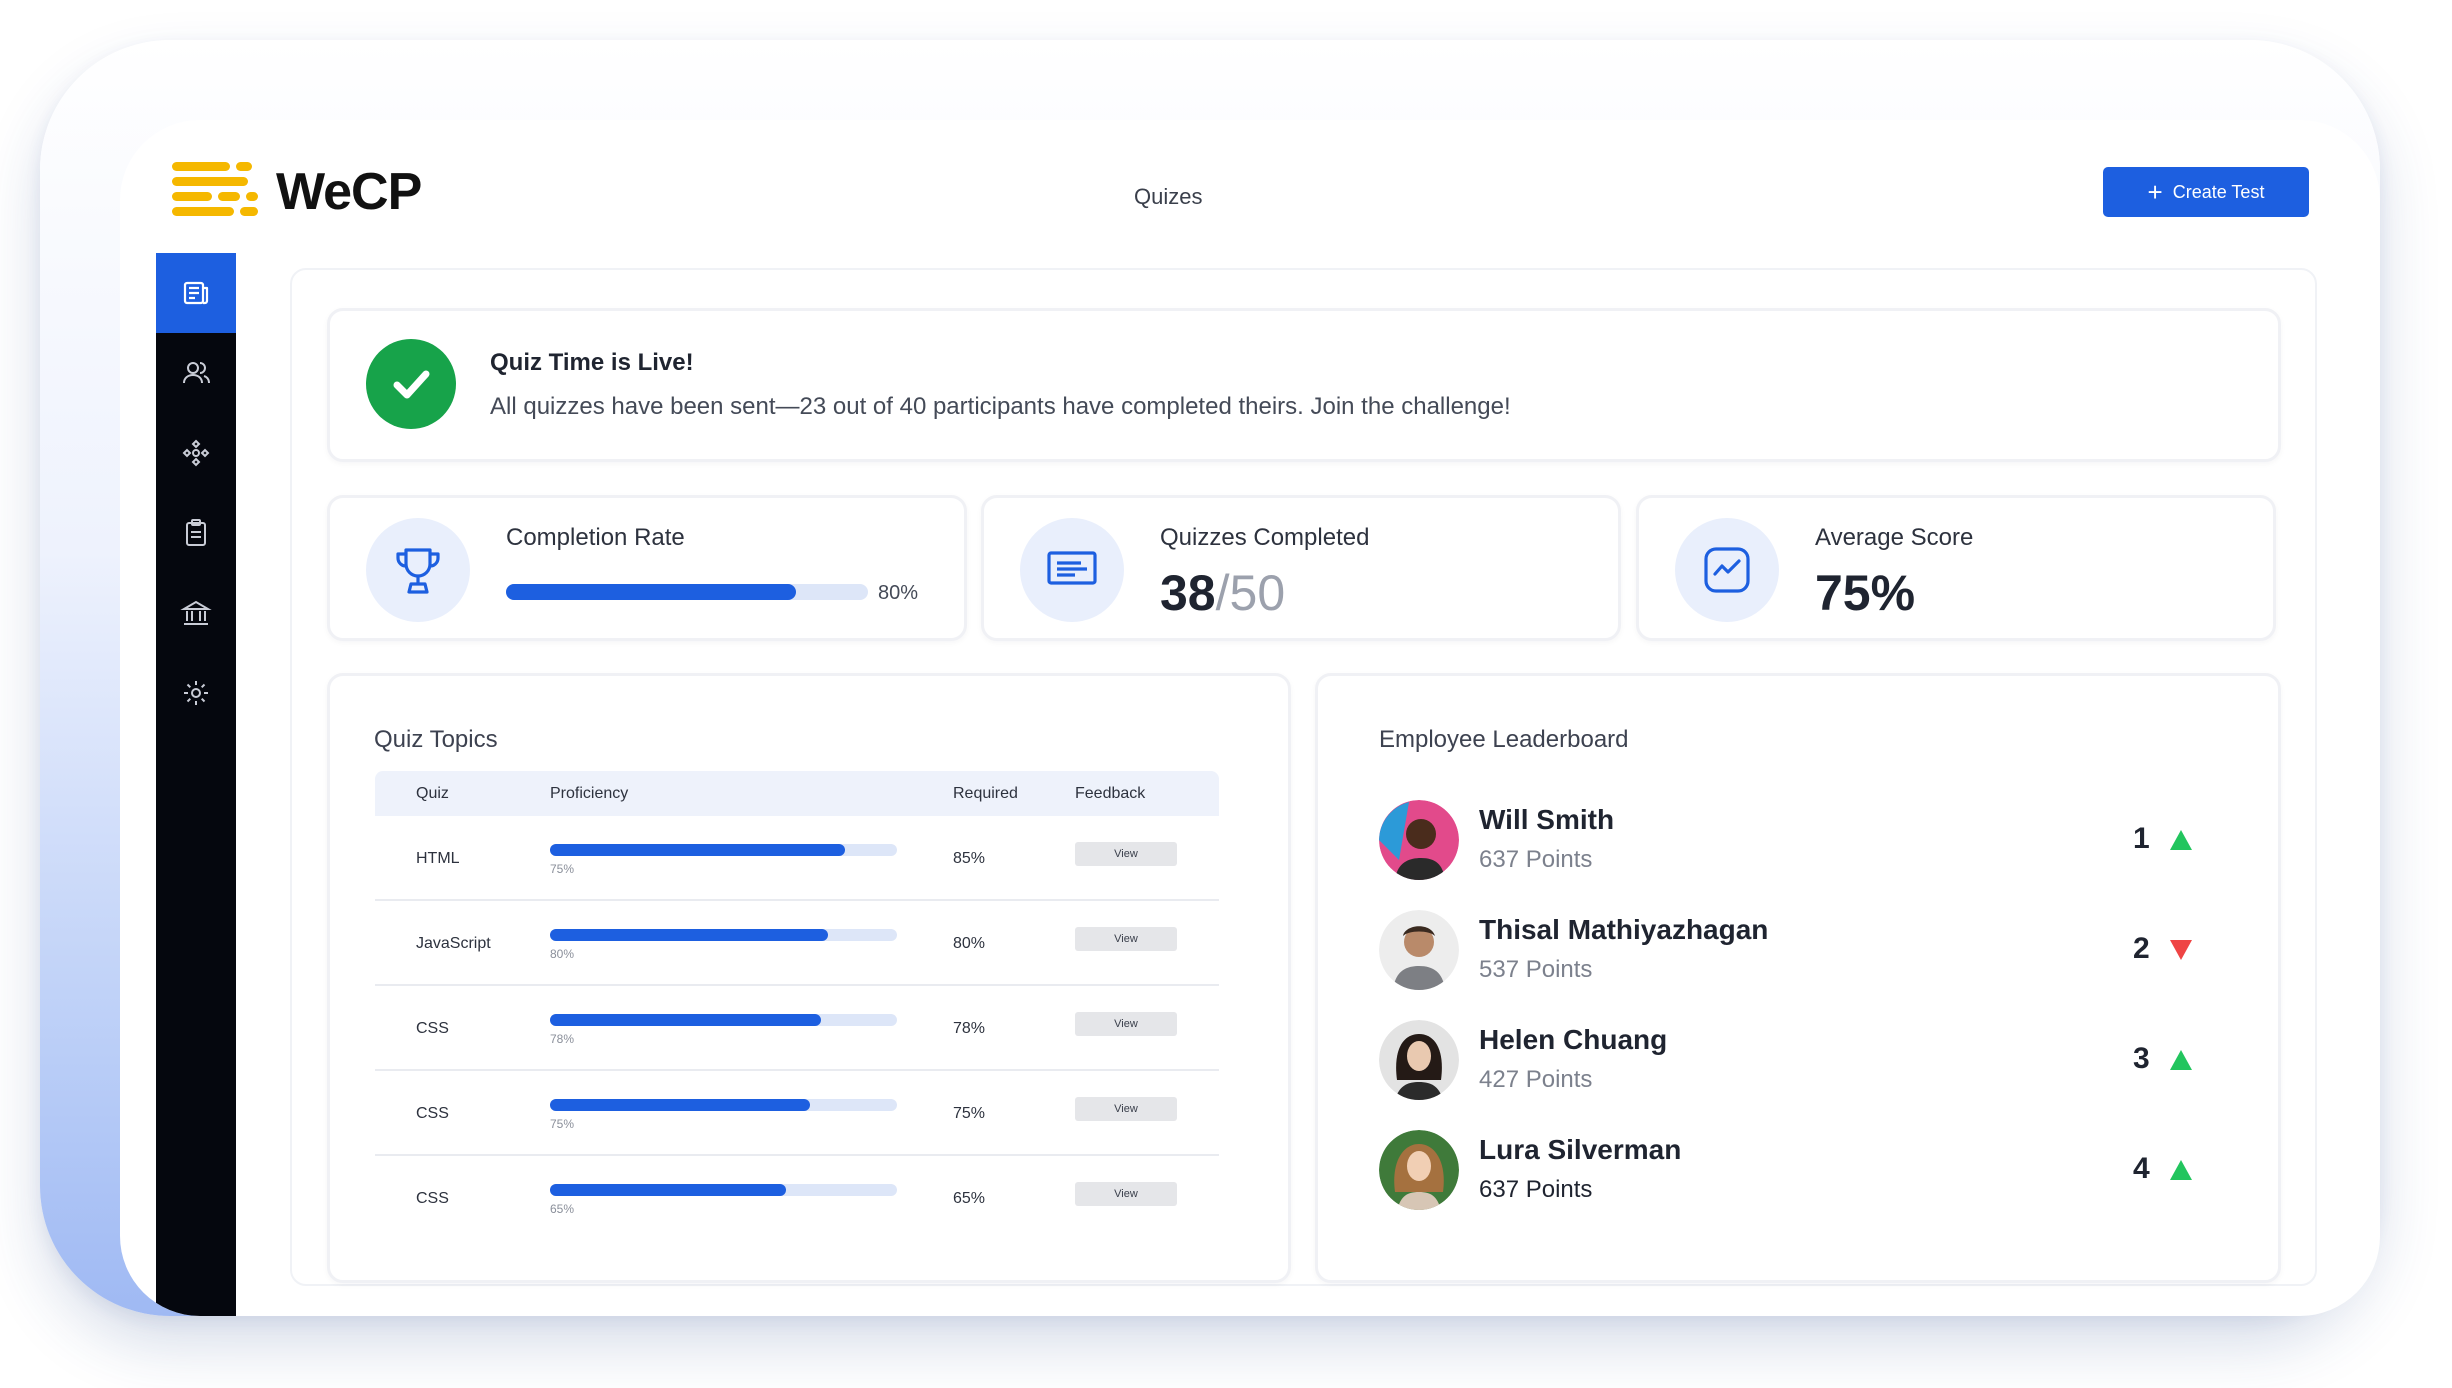 This screenshot has height=1388, width=2452. I want to click on quizzes-completed-card: Quizzes Completed 38/50, so click(1301, 568).